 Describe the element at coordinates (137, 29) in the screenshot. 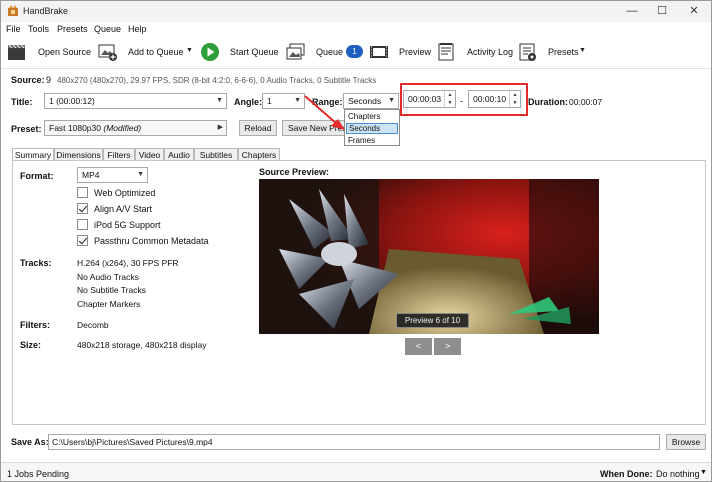

I see `menu-help: Help` at that location.